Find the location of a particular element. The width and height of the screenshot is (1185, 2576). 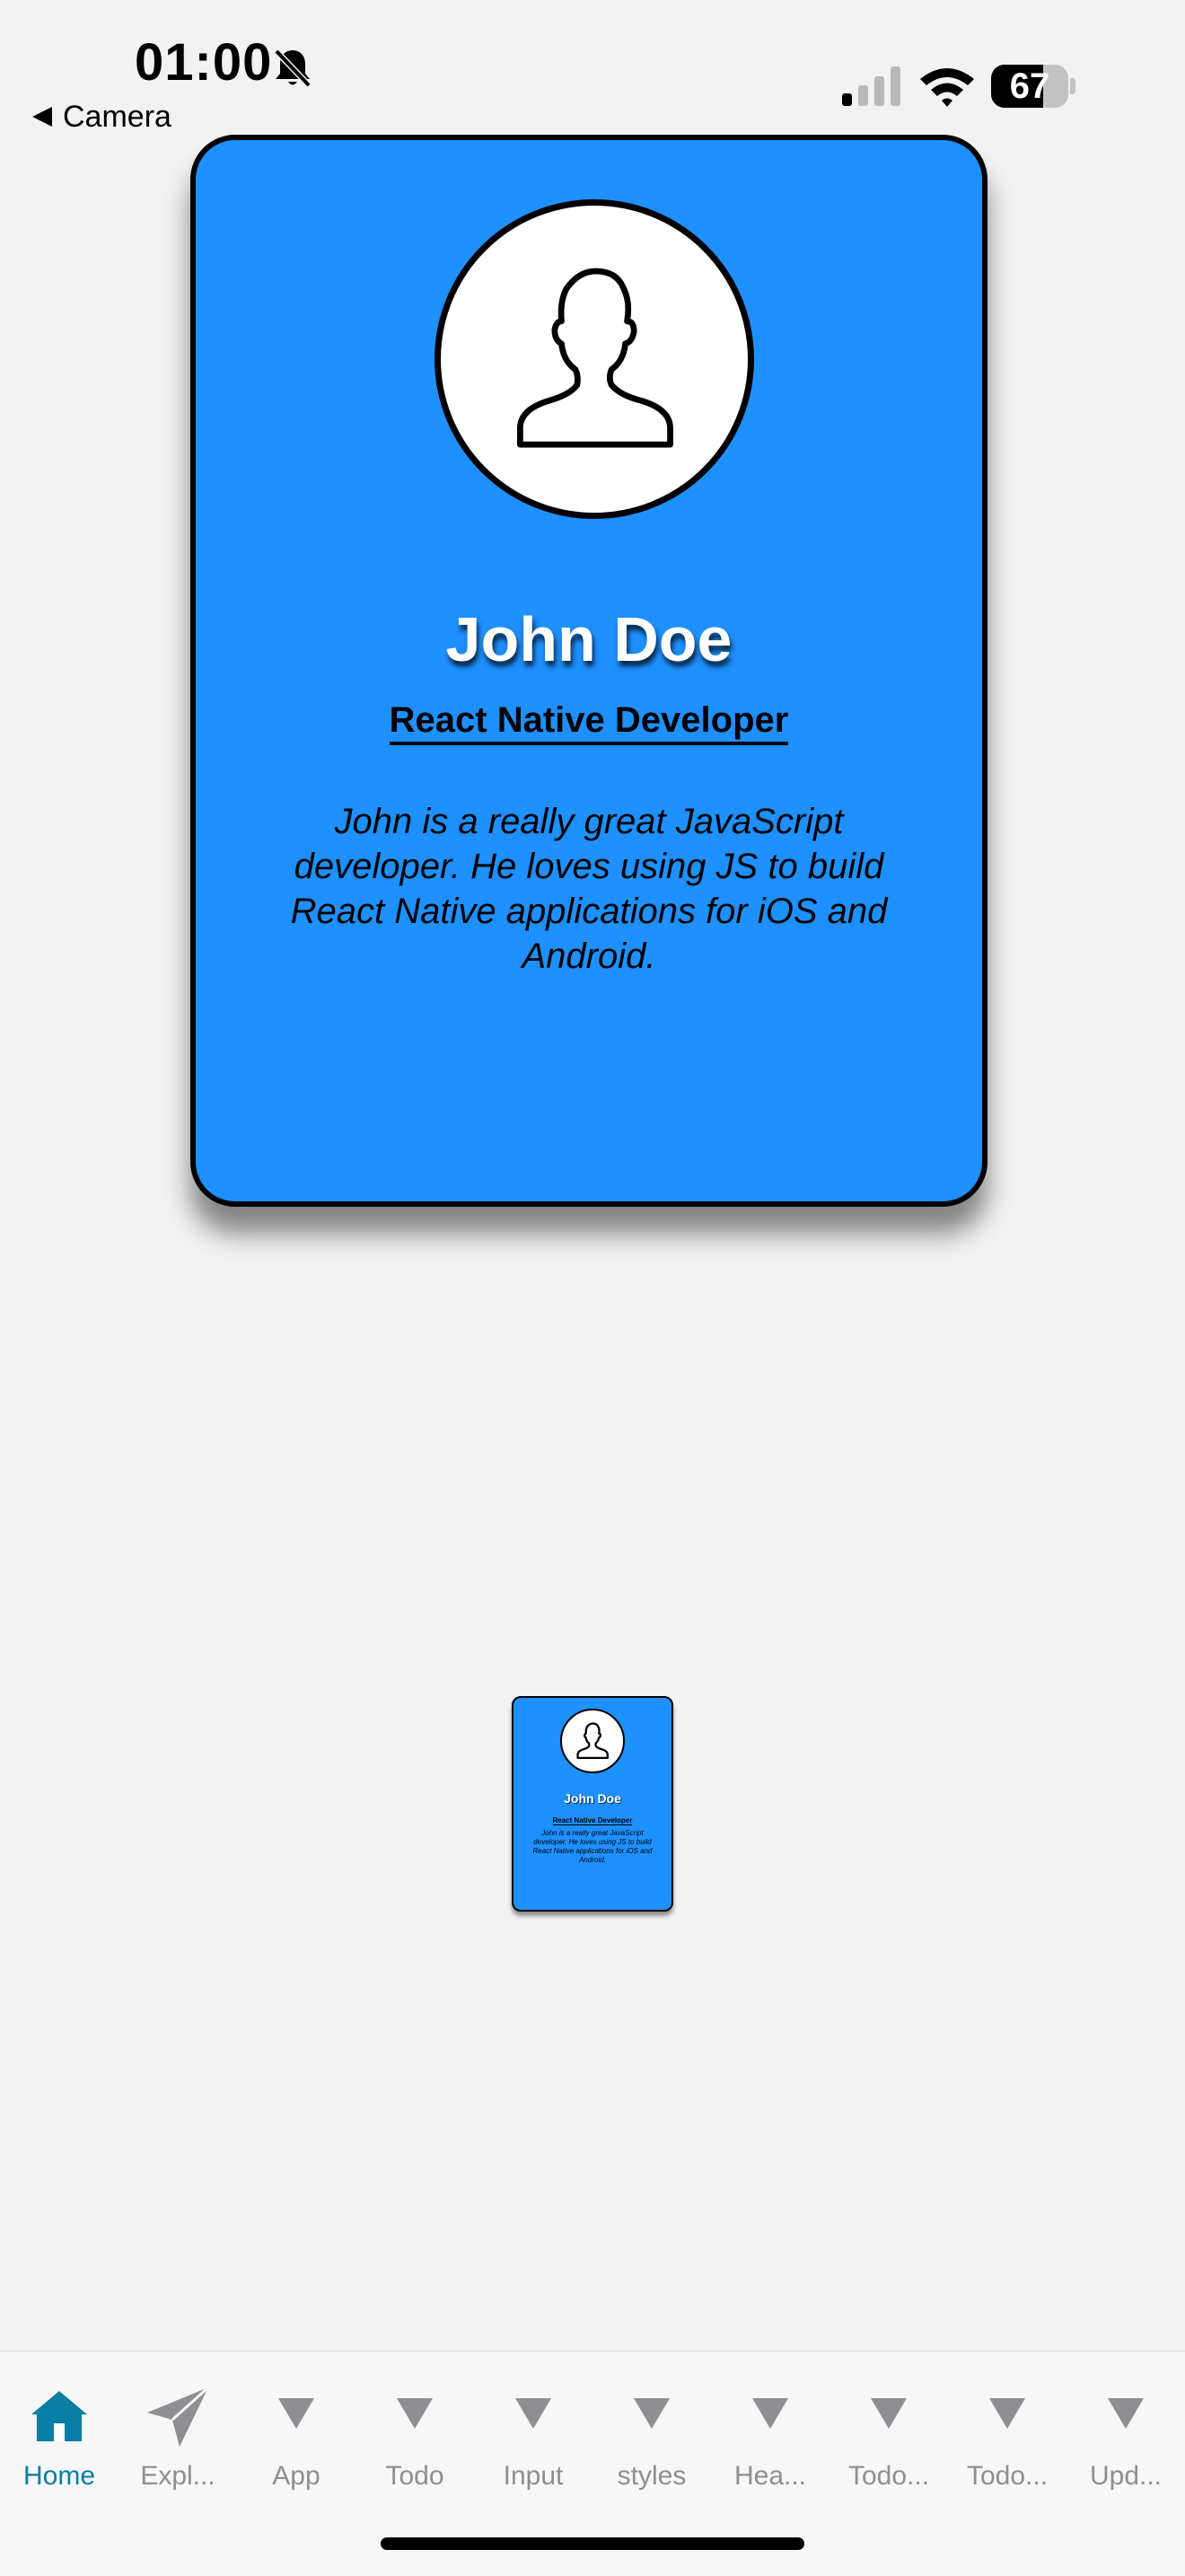

back-caret-icon is located at coordinates (42, 117).